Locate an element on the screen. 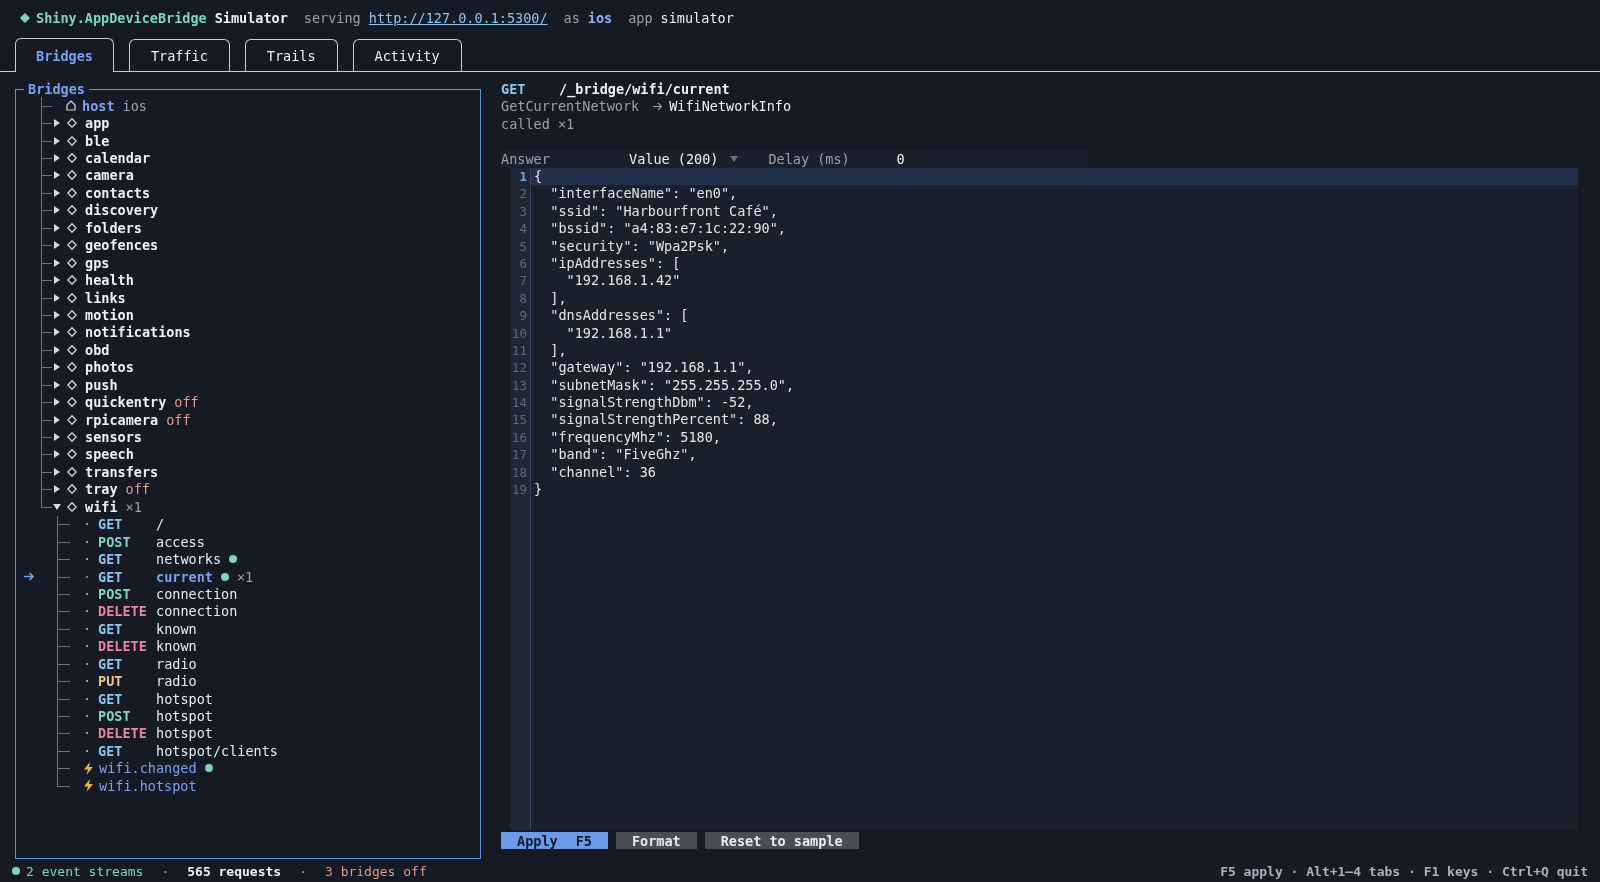  tree-item: wifi ×1 is located at coordinates (252, 507).